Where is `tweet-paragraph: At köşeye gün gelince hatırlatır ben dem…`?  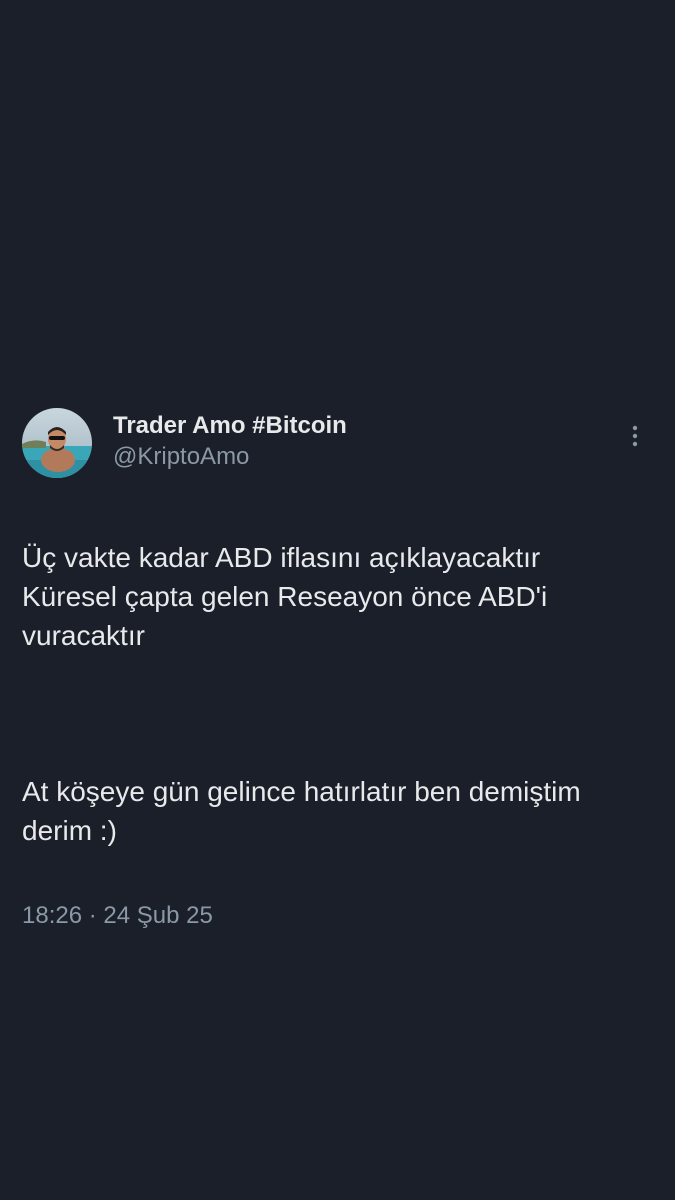 tweet-paragraph: At köşeye gün gelince hatırlatır ben dem… is located at coordinates (301, 811).